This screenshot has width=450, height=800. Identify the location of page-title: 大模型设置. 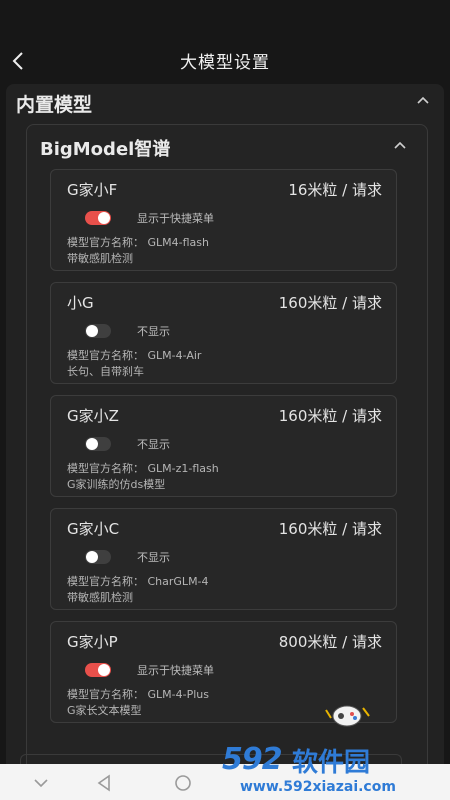
(225, 63).